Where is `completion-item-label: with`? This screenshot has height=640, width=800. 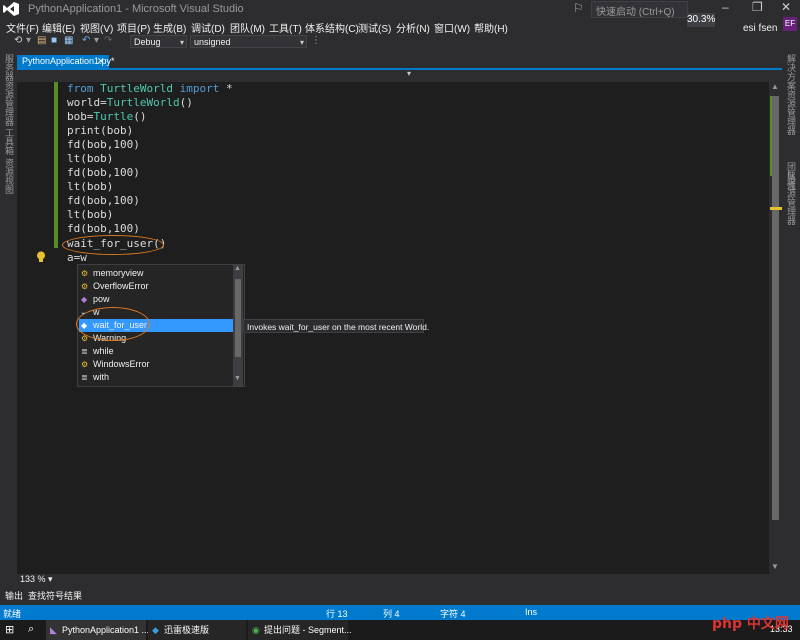 completion-item-label: with is located at coordinates (101, 377).